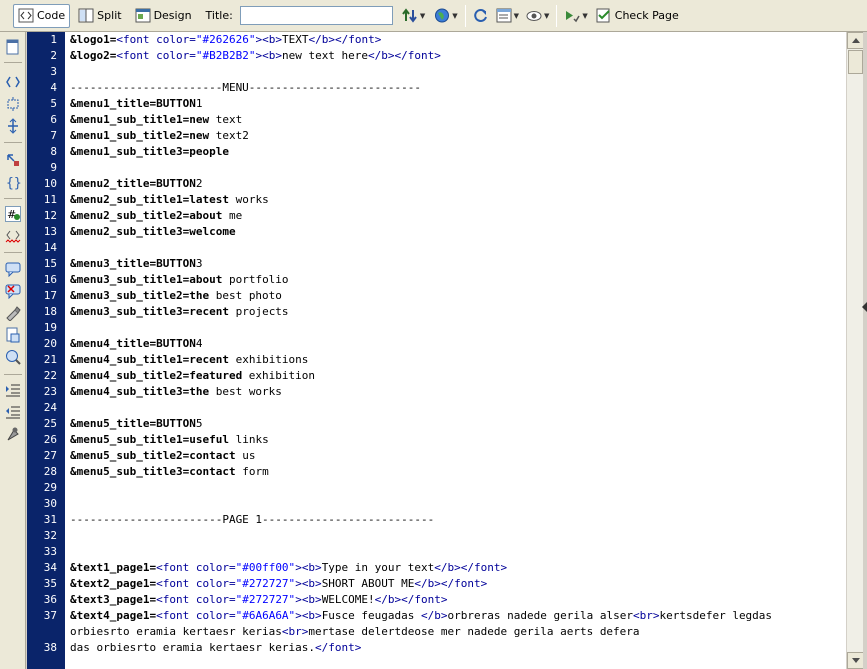 Image resolution: width=867 pixels, height=669 pixels. Describe the element at coordinates (50, 455) in the screenshot. I see `line-number: 27` at that location.